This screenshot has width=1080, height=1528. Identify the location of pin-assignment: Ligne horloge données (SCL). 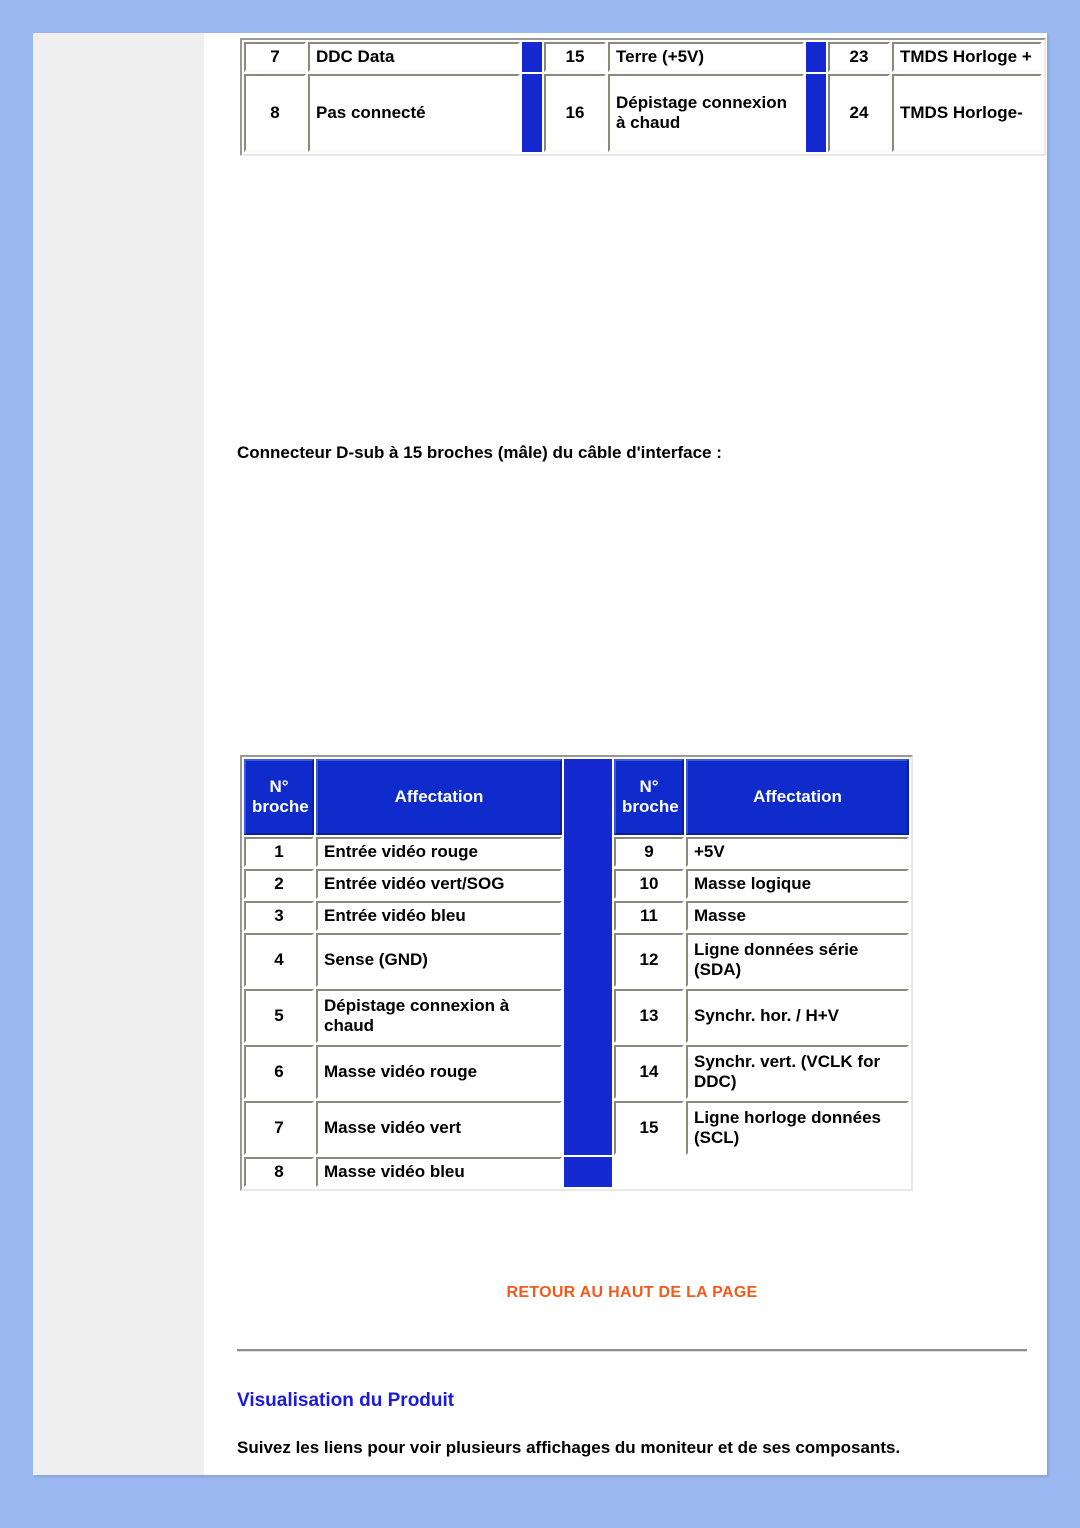
(797, 1127).